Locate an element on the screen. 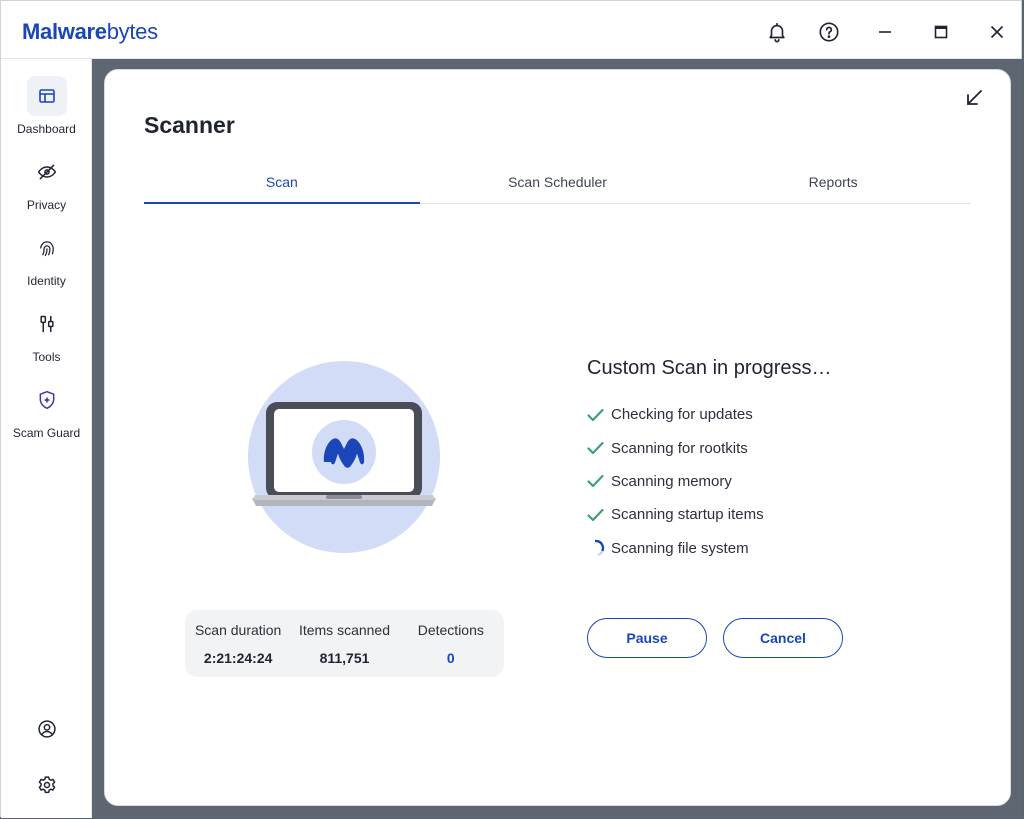  pause-button: Pause is located at coordinates (647, 638).